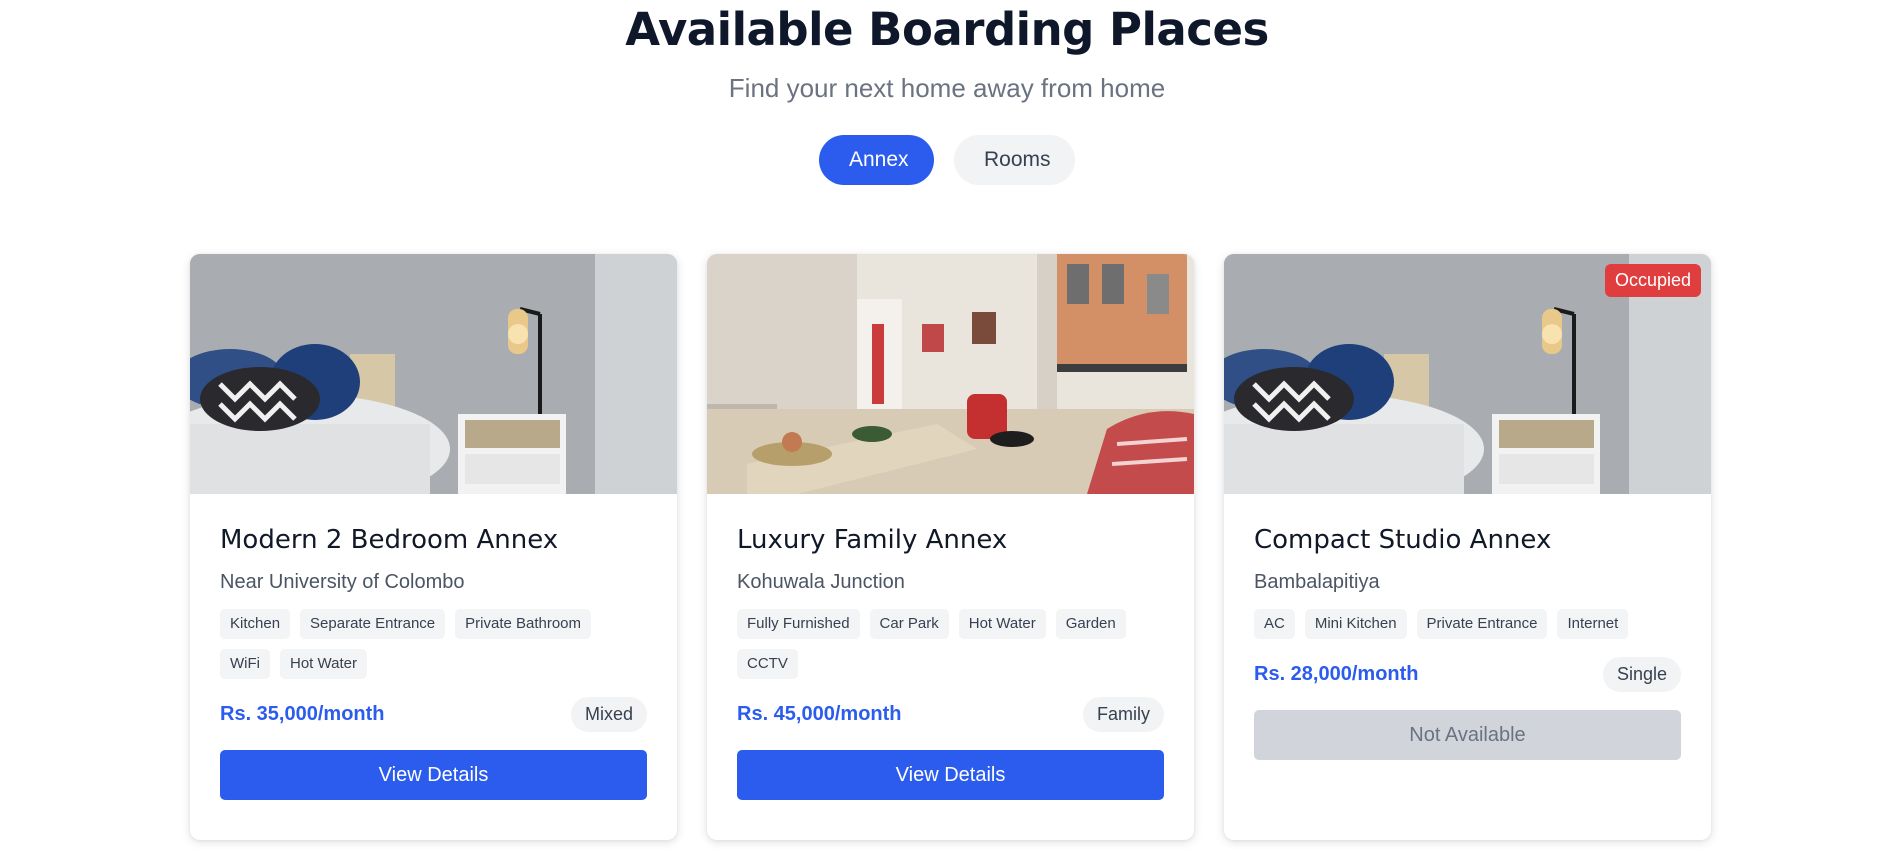  Describe the element at coordinates (798, 624) in the screenshot. I see `amenity-tag: Fully Furnished` at that location.